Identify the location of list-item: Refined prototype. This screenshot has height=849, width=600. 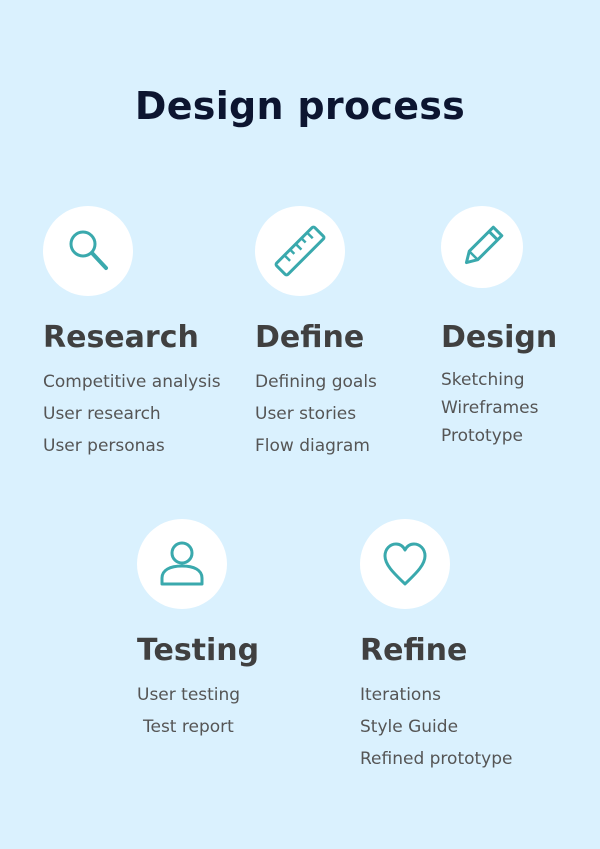
(436, 759).